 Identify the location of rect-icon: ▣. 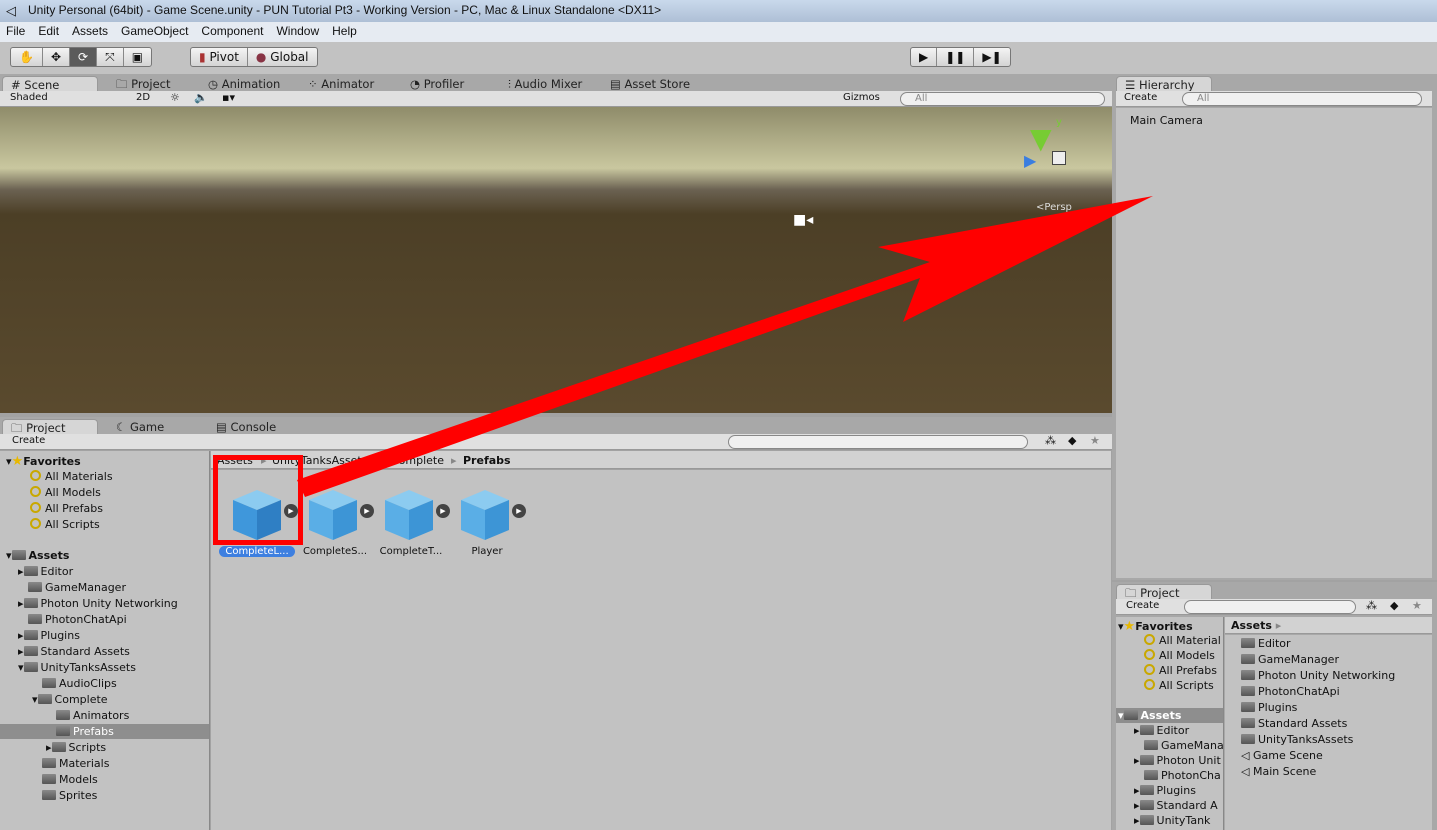
(137, 57).